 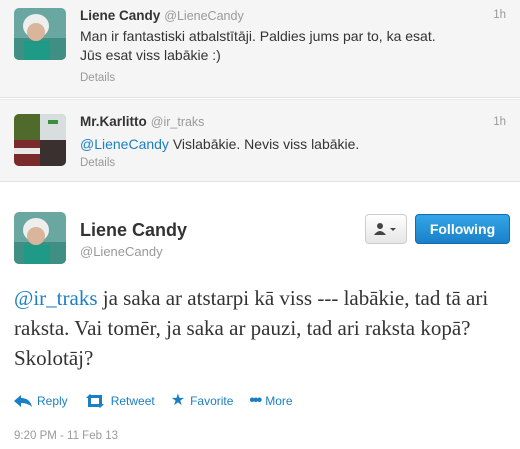 I want to click on author-name: Liene Candy, so click(x=133, y=230).